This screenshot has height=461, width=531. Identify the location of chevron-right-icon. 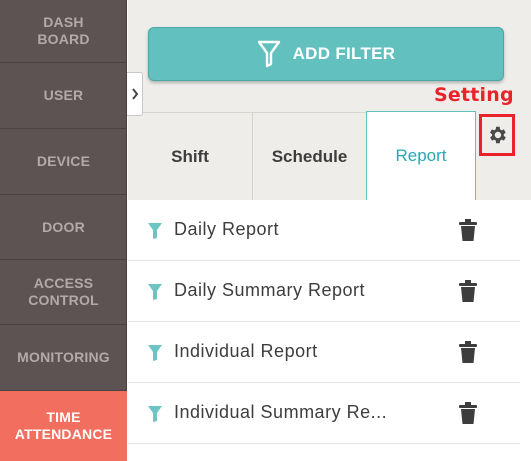
(134, 94).